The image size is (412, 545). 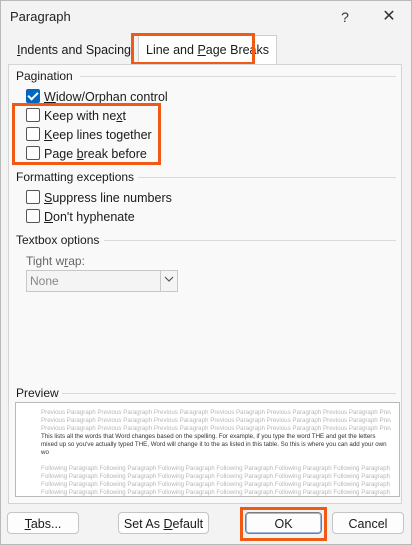 I want to click on suppress-line-numbers-checkbox: Suppress line numbers, so click(x=99, y=198).